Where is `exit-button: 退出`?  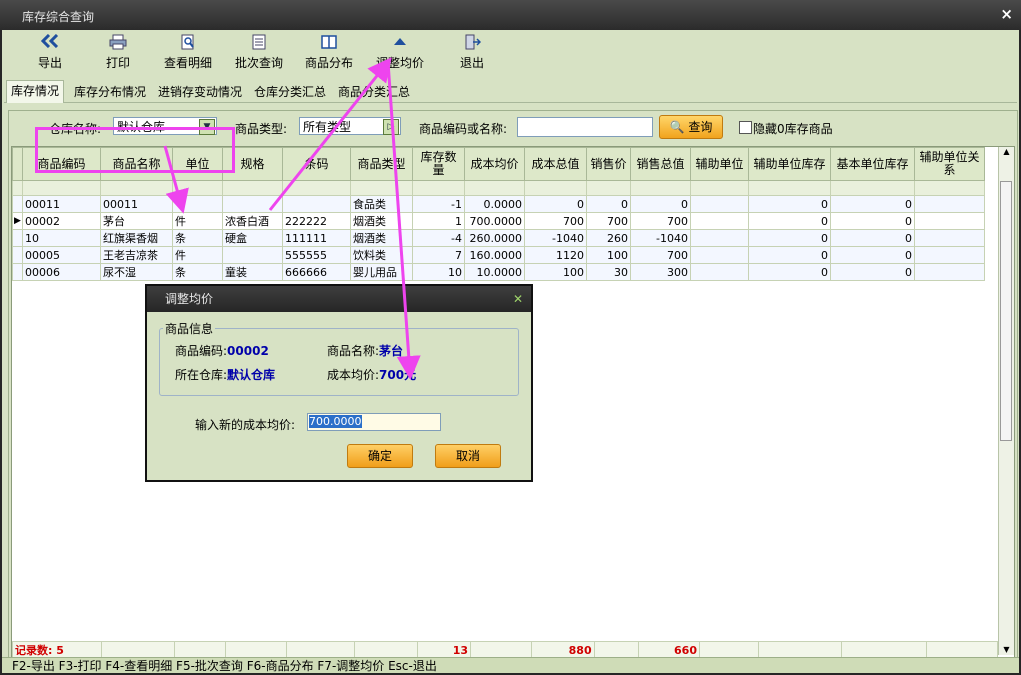 exit-button: 退出 is located at coordinates (472, 54).